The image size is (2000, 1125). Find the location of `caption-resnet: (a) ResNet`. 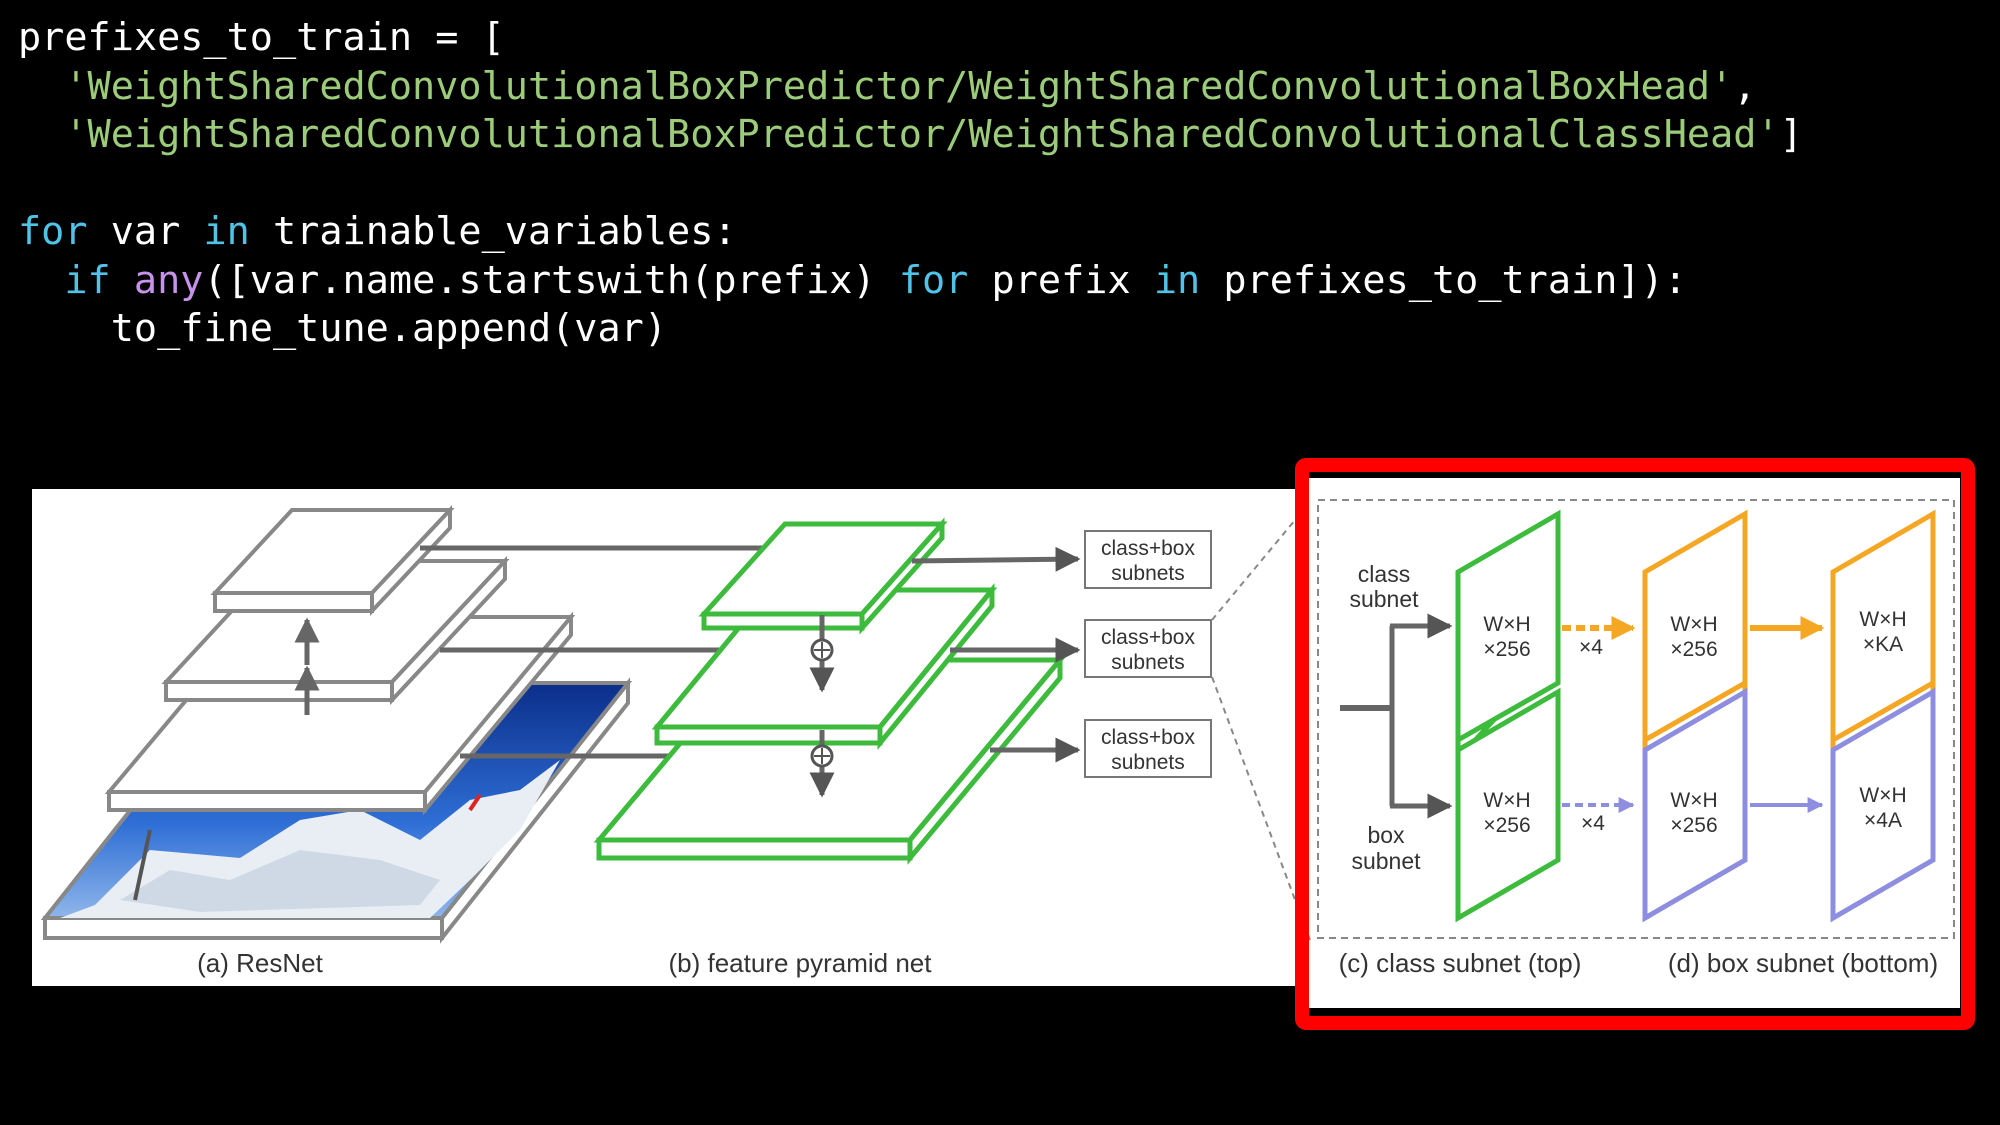

caption-resnet: (a) ResNet is located at coordinates (260, 963).